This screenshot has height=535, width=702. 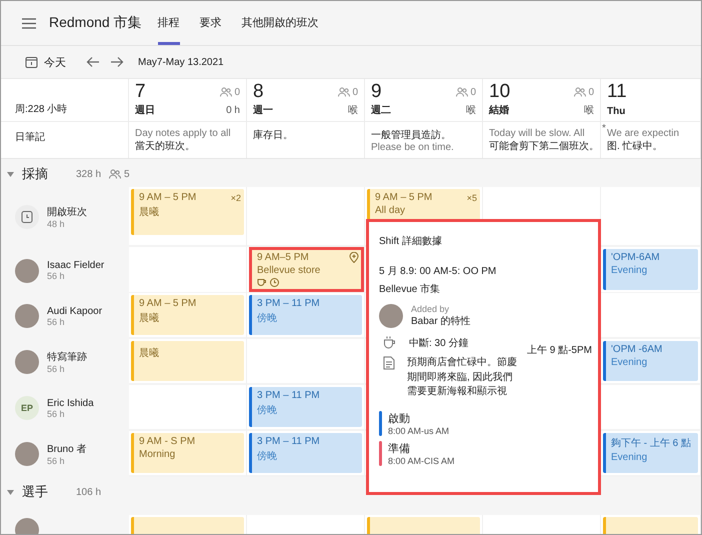 I want to click on group-name: 選手, so click(x=35, y=492).